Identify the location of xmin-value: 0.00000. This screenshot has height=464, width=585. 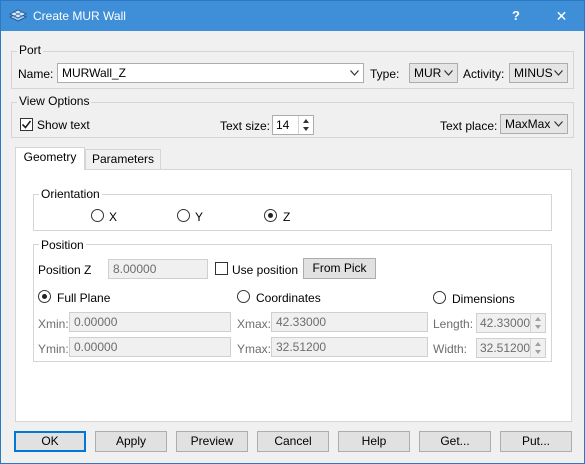
(96, 322).